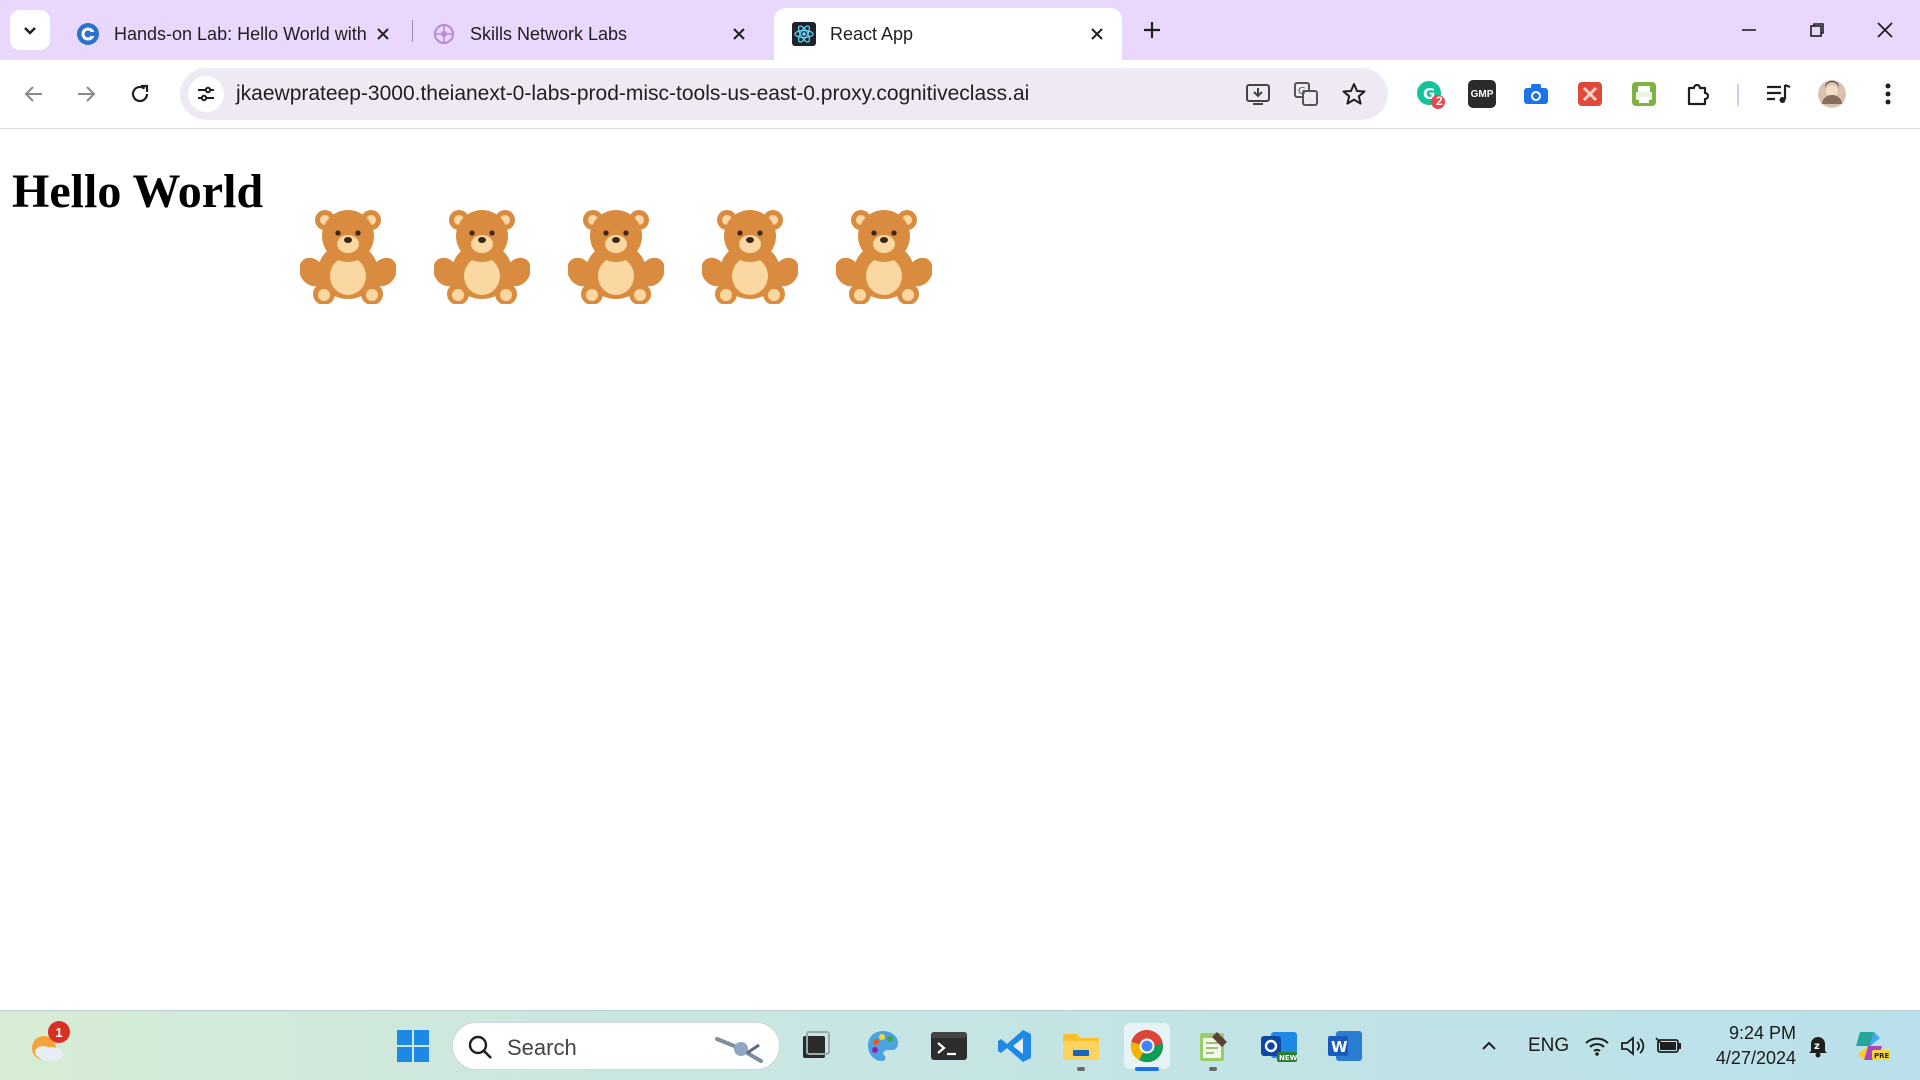 The width and height of the screenshot is (1920, 1080). I want to click on task-view-icon, so click(816, 1044).